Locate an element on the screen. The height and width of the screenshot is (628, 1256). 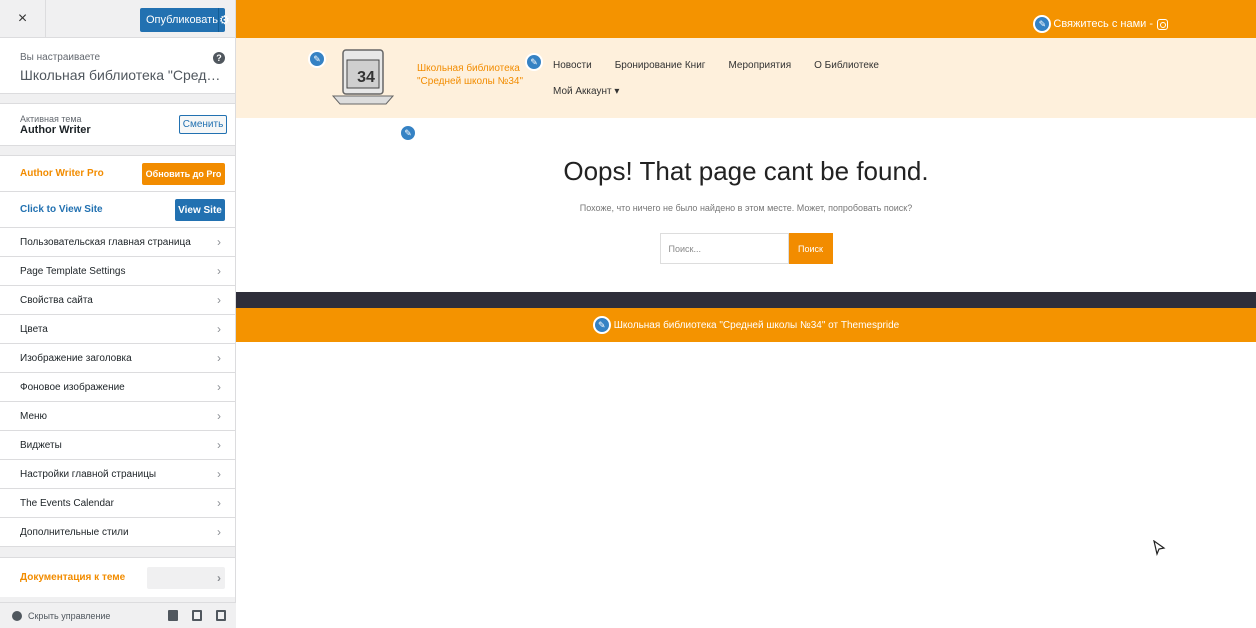
mouse-cursor-icon is located at coordinates (1159, 548).